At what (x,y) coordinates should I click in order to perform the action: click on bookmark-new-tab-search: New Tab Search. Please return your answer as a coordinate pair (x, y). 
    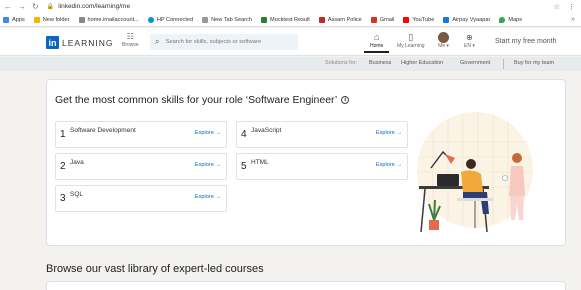
    Looking at the image, I should click on (227, 19).